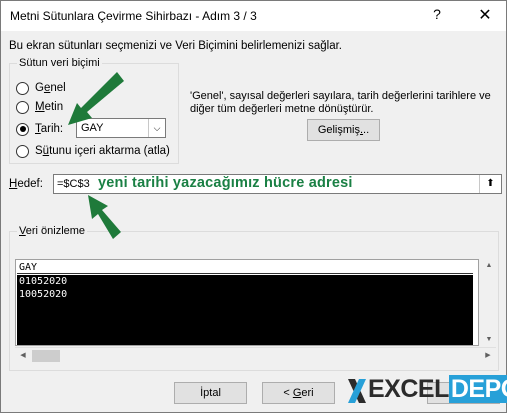 The width and height of the screenshot is (507, 413). I want to click on scroll-down-icon: ▼, so click(489, 340).